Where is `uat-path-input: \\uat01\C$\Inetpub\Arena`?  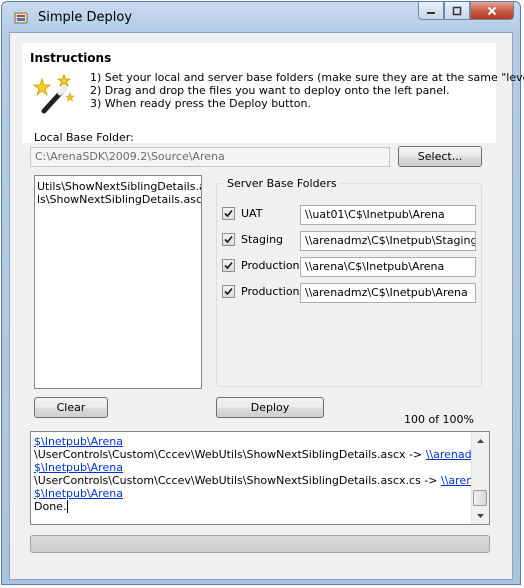
uat-path-input: \\uat01\C$\Inetpub\Arena is located at coordinates (388, 215).